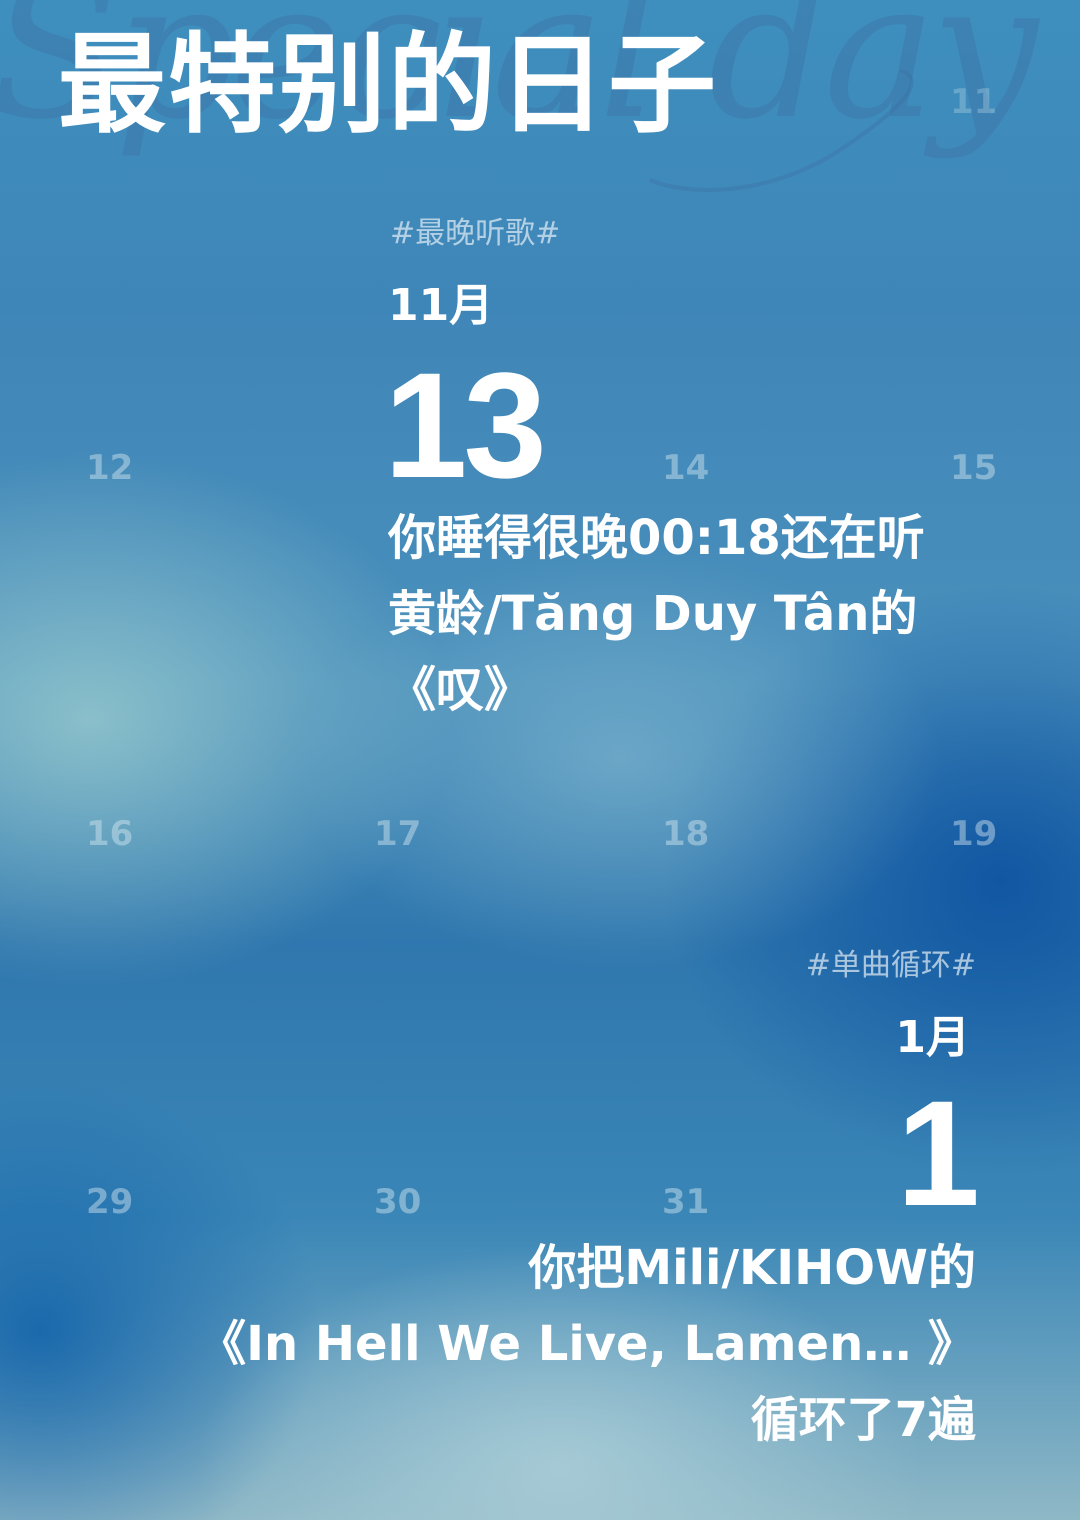 This screenshot has height=1520, width=1080. Describe the element at coordinates (686, 468) in the screenshot. I see `calendar-day-14: 14` at that location.